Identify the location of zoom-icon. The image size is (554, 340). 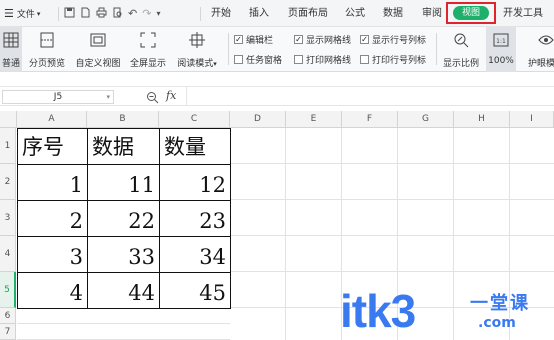
(461, 42).